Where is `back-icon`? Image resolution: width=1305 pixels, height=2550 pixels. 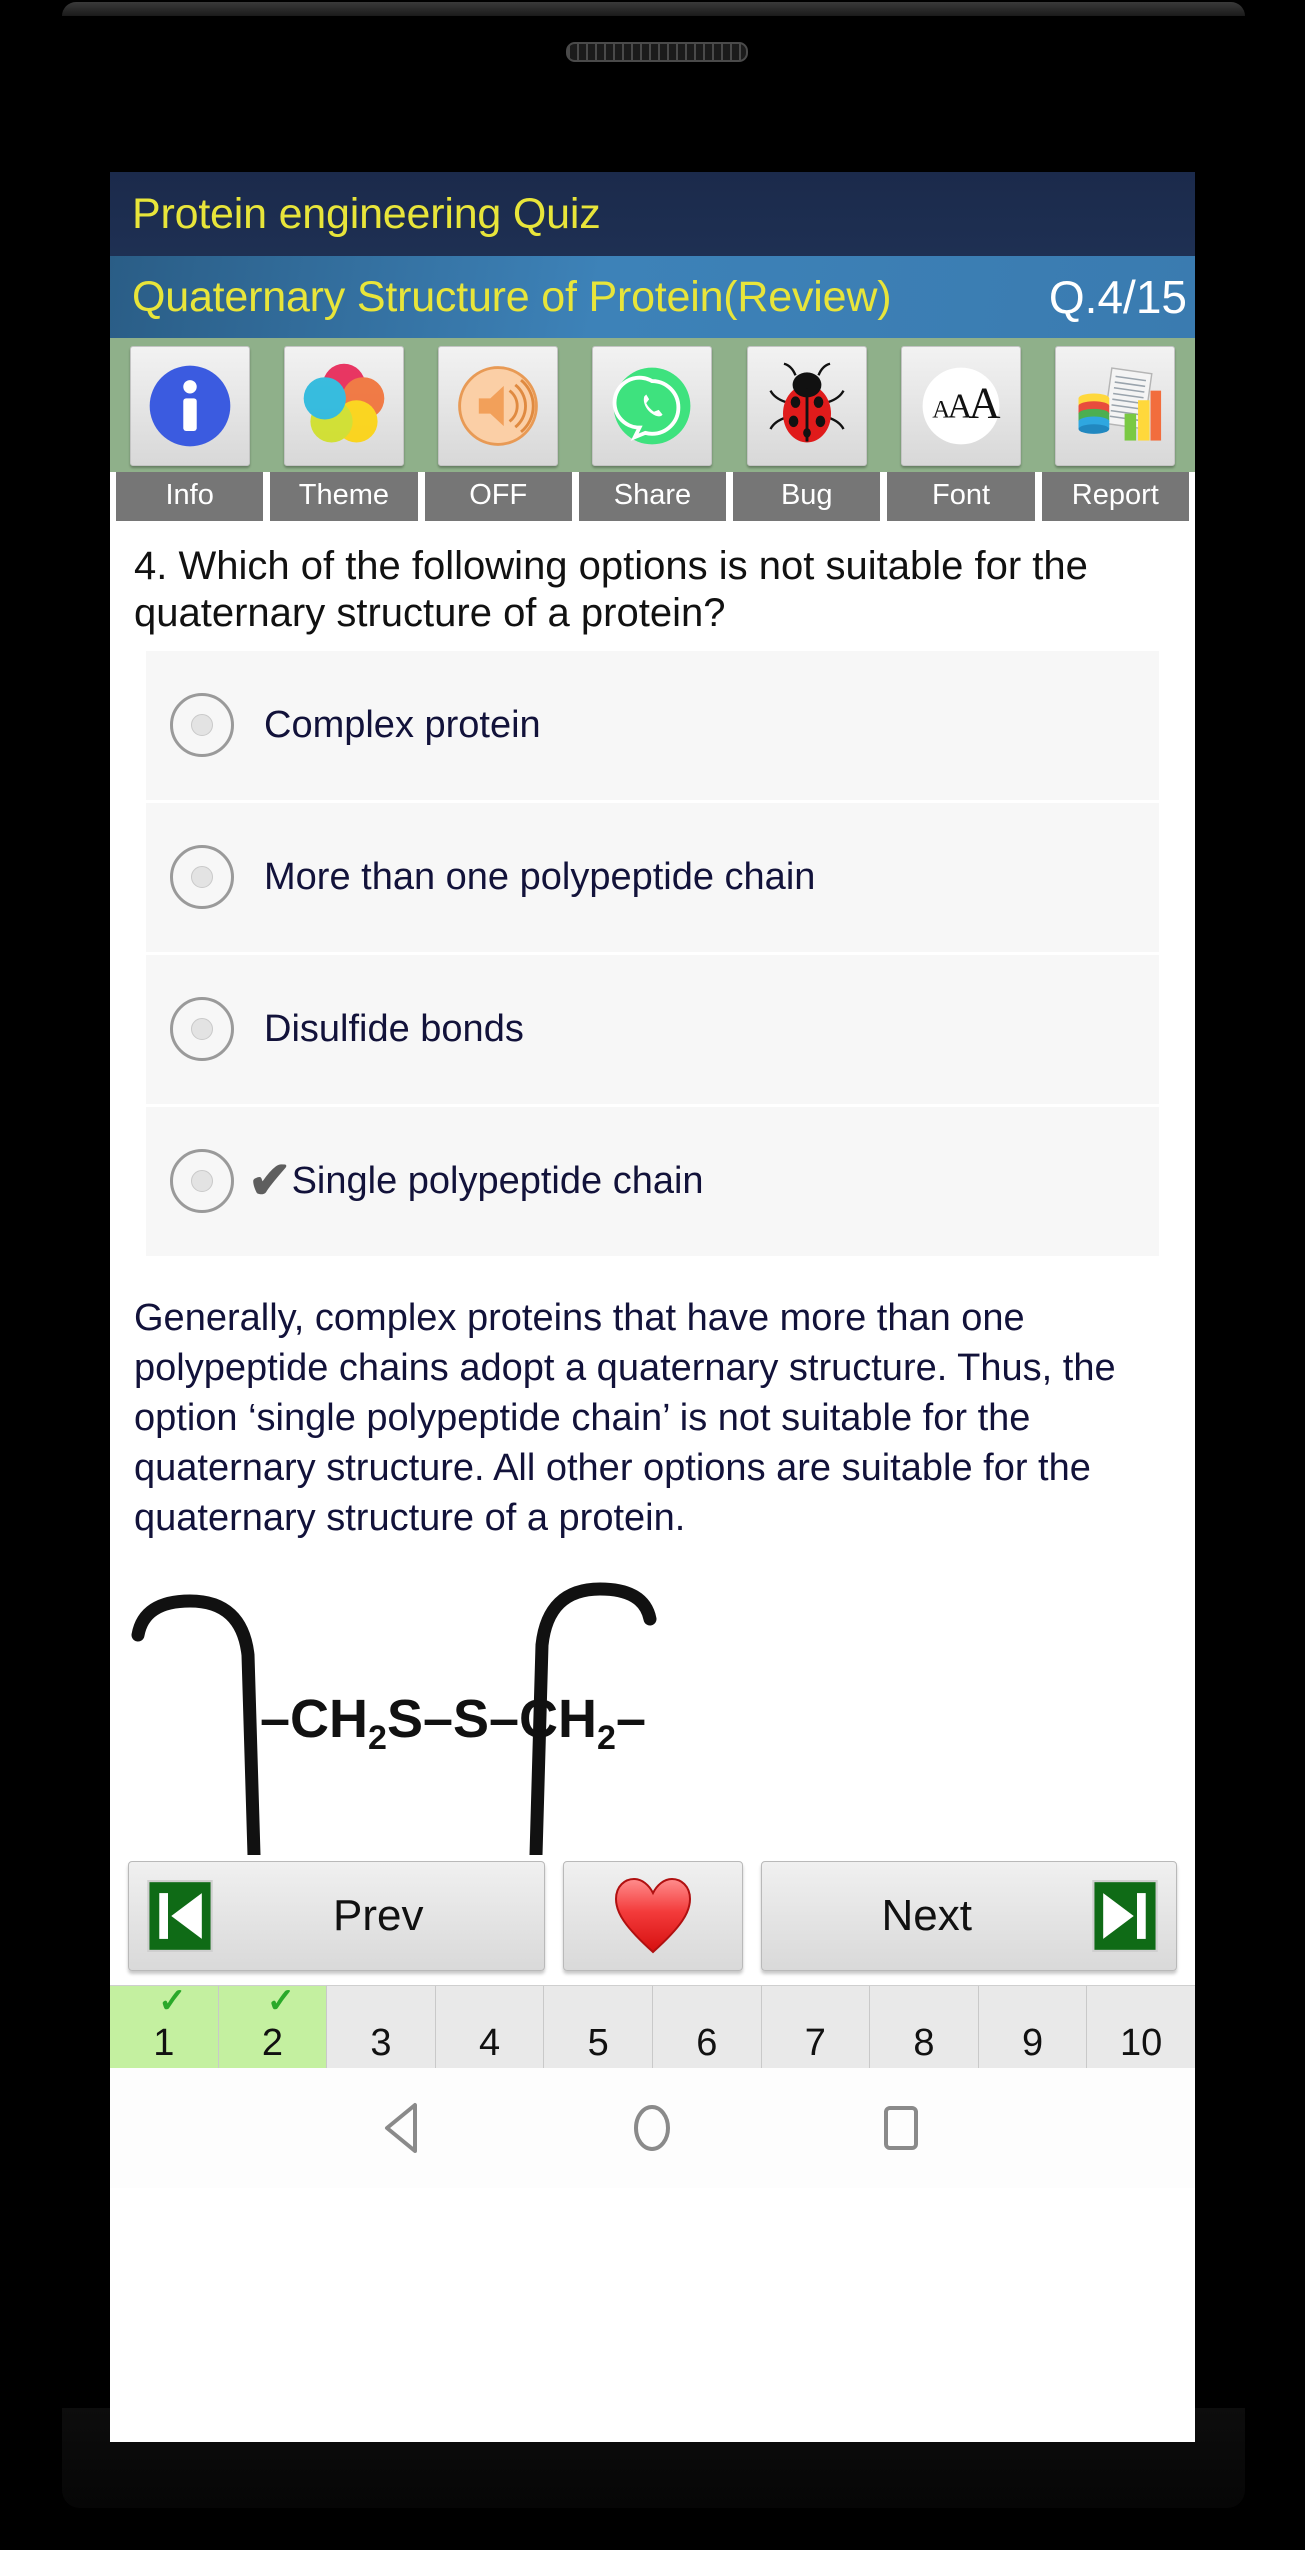
back-icon is located at coordinates (404, 2128).